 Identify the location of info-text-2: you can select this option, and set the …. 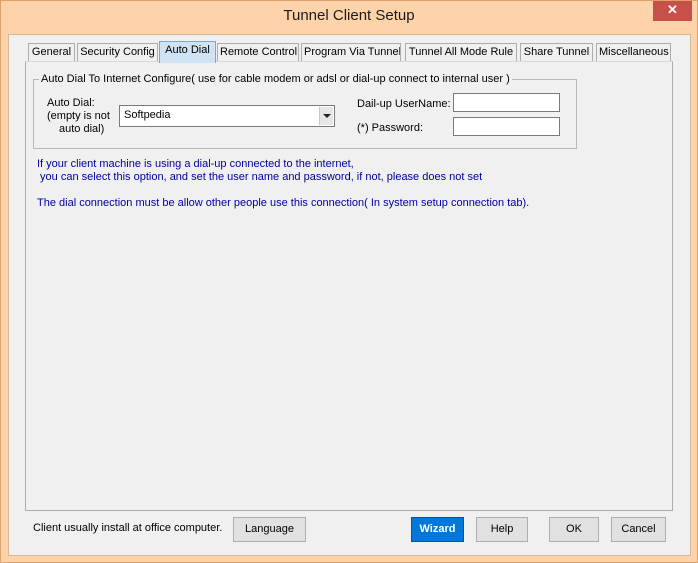
(260, 177).